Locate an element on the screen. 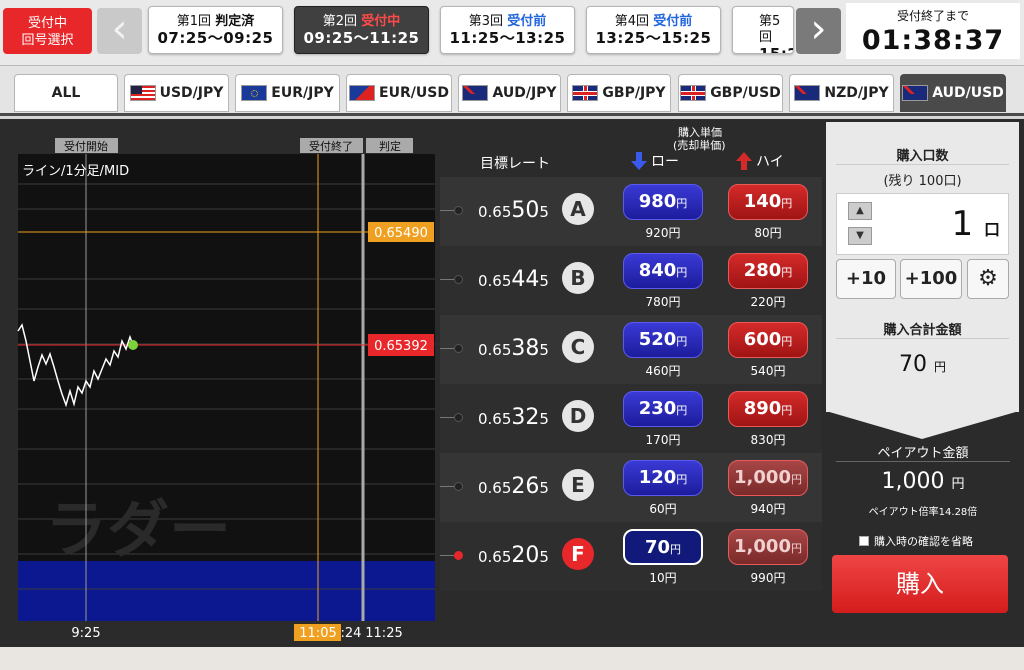 This screenshot has width=1024, height=670. rate-big: 20 is located at coordinates (525, 555).